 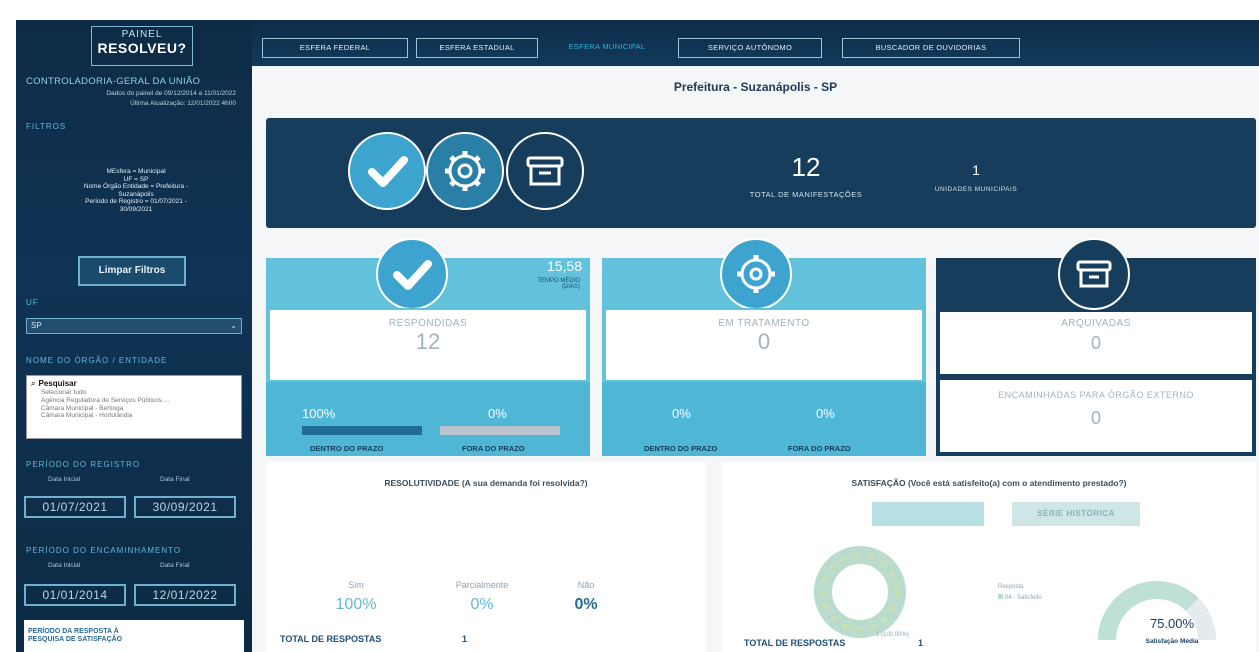 I want to click on clear-filters-button: Limpar Filtros, so click(x=132, y=271).